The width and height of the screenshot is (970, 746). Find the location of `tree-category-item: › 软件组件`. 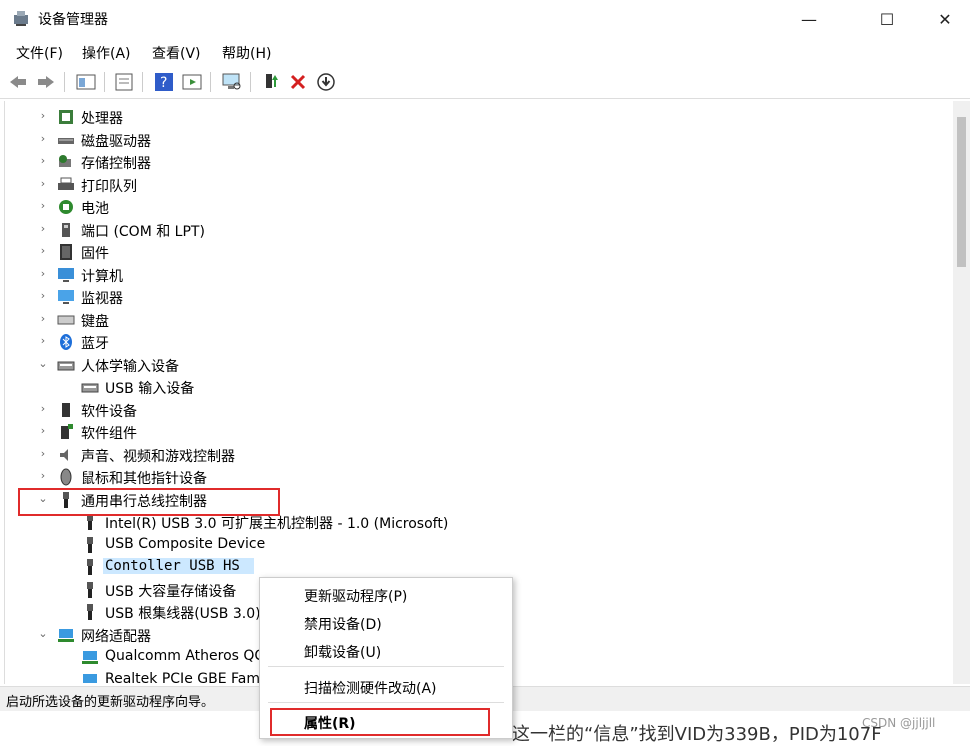

tree-category-item: › 软件组件 is located at coordinates (479, 432).